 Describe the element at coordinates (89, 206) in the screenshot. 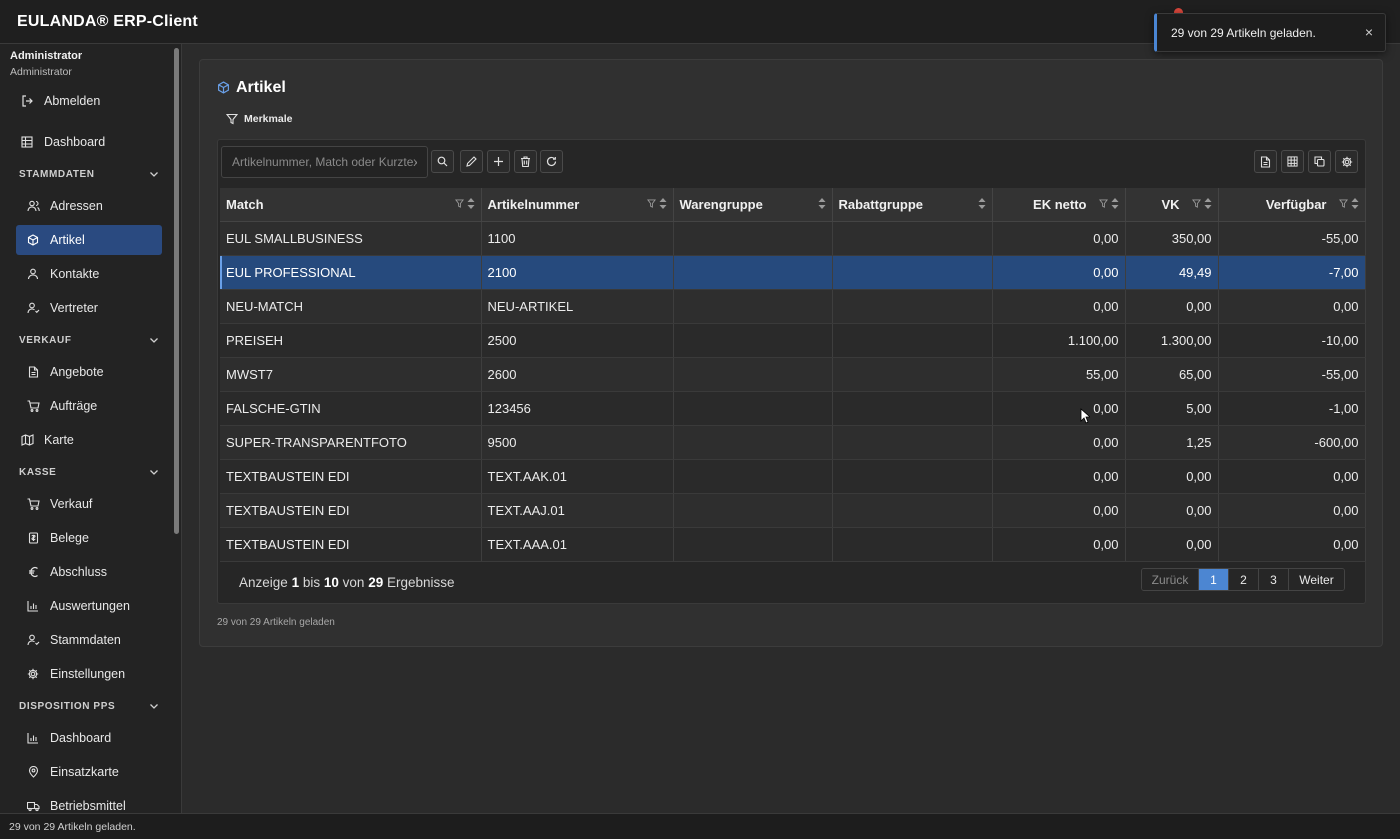

I see `sidebar-item-adressen: Adressen` at that location.